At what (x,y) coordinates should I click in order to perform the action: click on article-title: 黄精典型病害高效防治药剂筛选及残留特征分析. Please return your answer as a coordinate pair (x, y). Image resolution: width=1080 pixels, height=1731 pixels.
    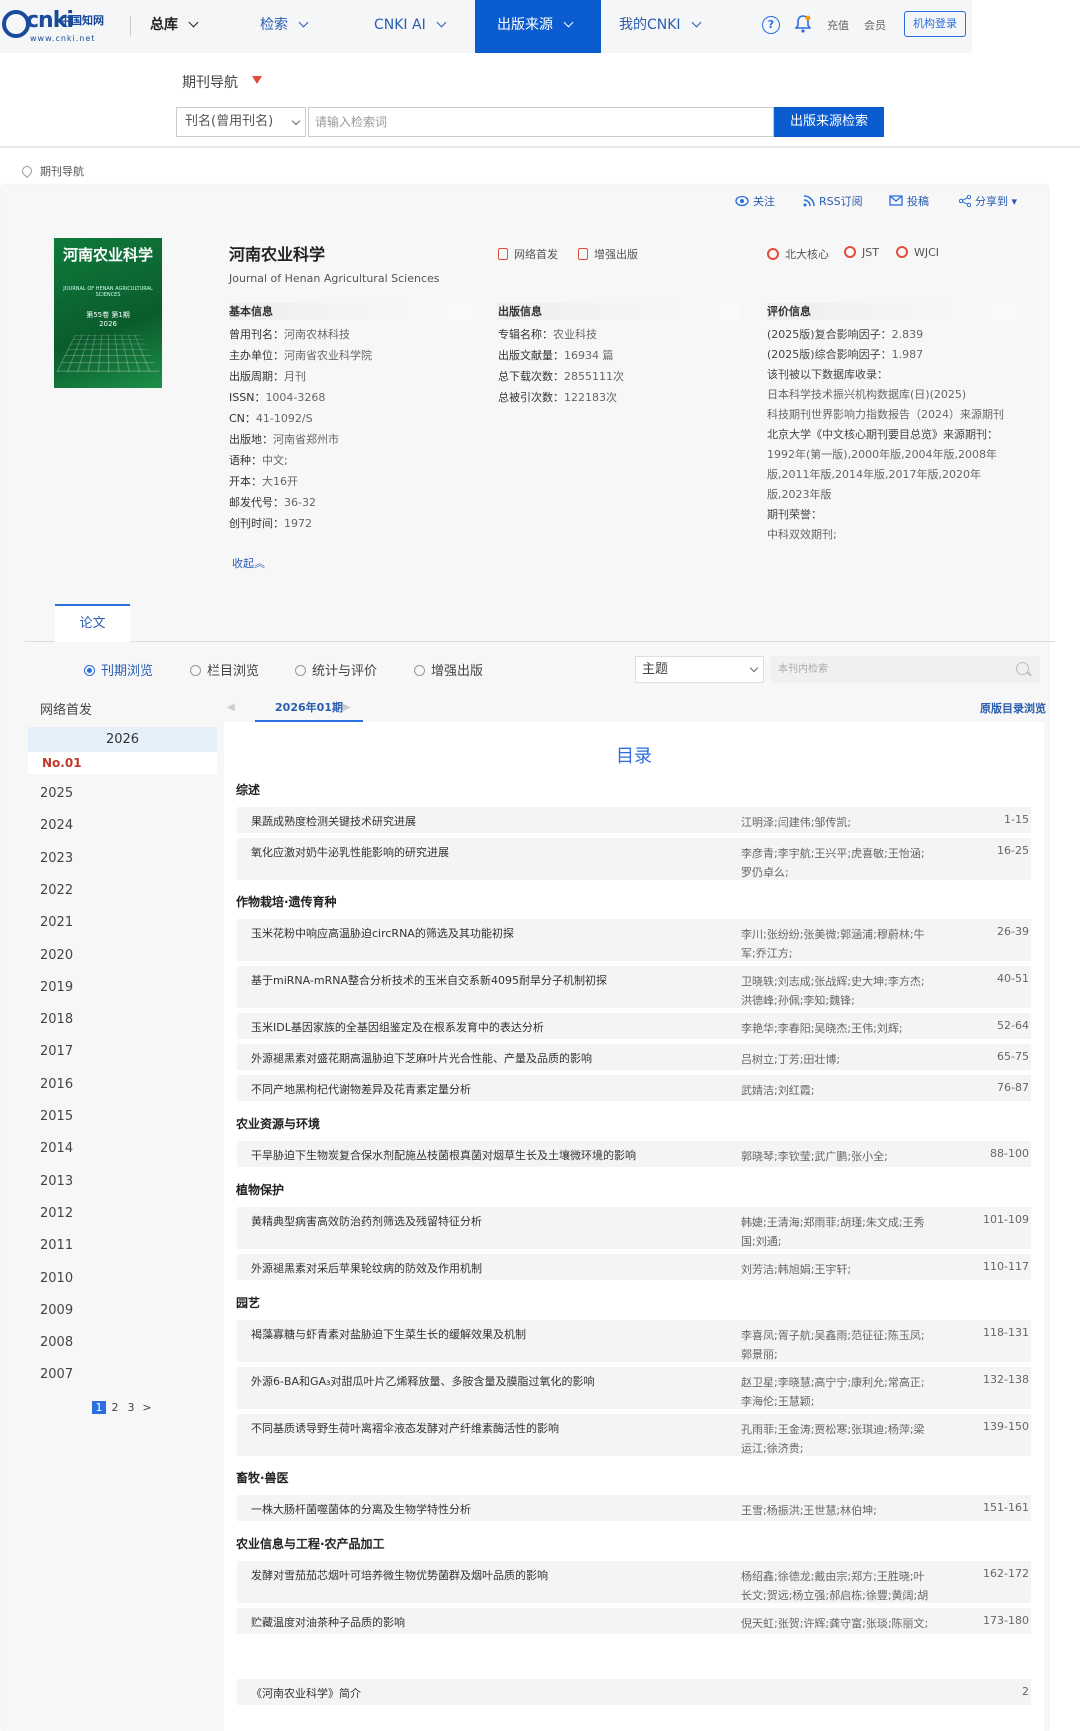
    Looking at the image, I should click on (366, 1221).